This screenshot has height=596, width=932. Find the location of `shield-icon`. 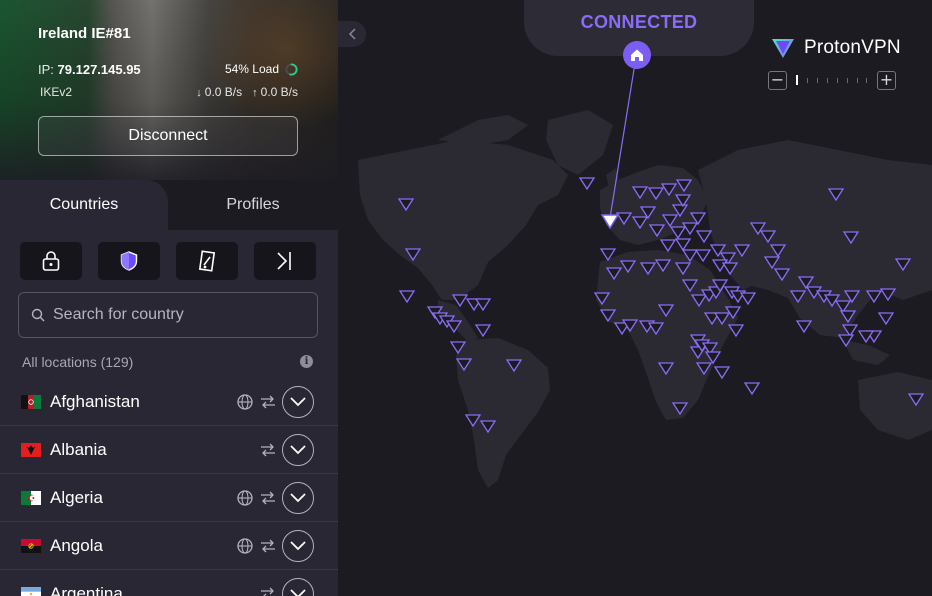

shield-icon is located at coordinates (129, 261).